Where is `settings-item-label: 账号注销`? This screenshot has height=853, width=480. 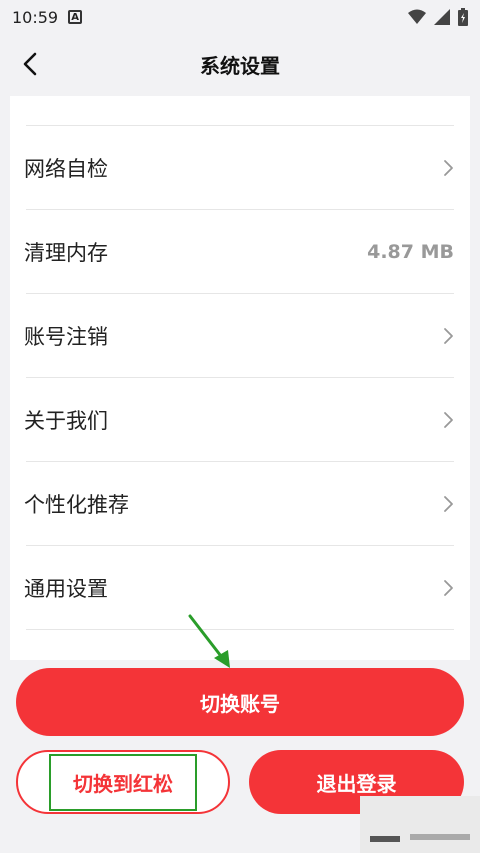 settings-item-label: 账号注销 is located at coordinates (66, 337).